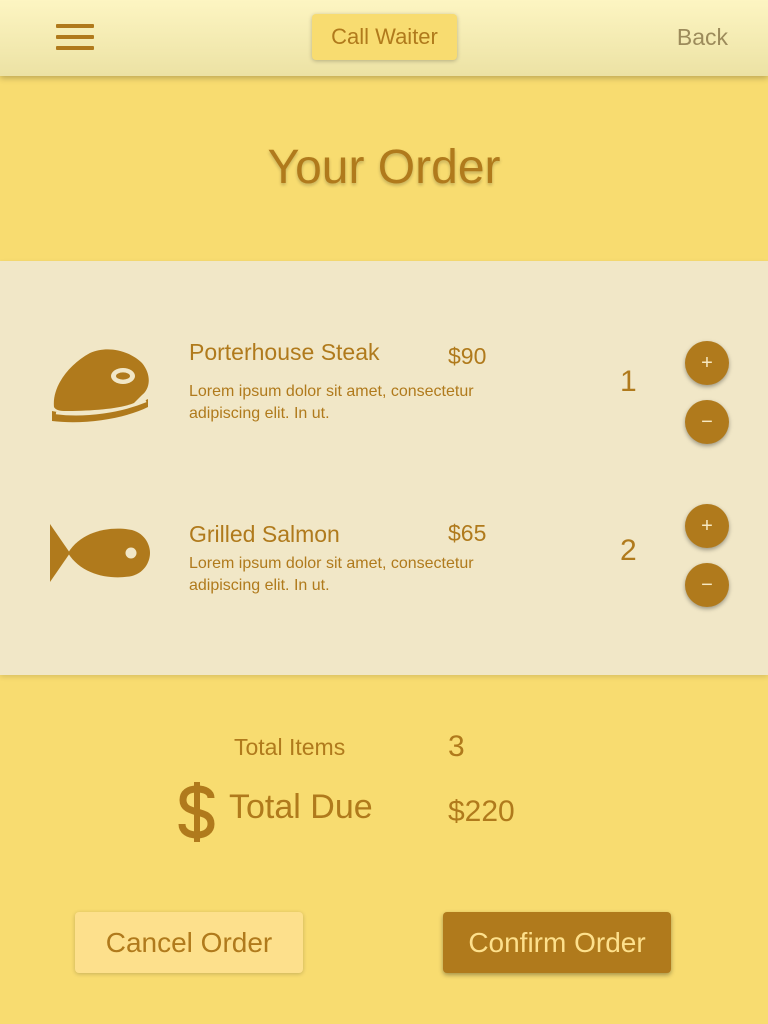 The image size is (768, 1024). I want to click on total-due-label: Total Due, so click(301, 807).